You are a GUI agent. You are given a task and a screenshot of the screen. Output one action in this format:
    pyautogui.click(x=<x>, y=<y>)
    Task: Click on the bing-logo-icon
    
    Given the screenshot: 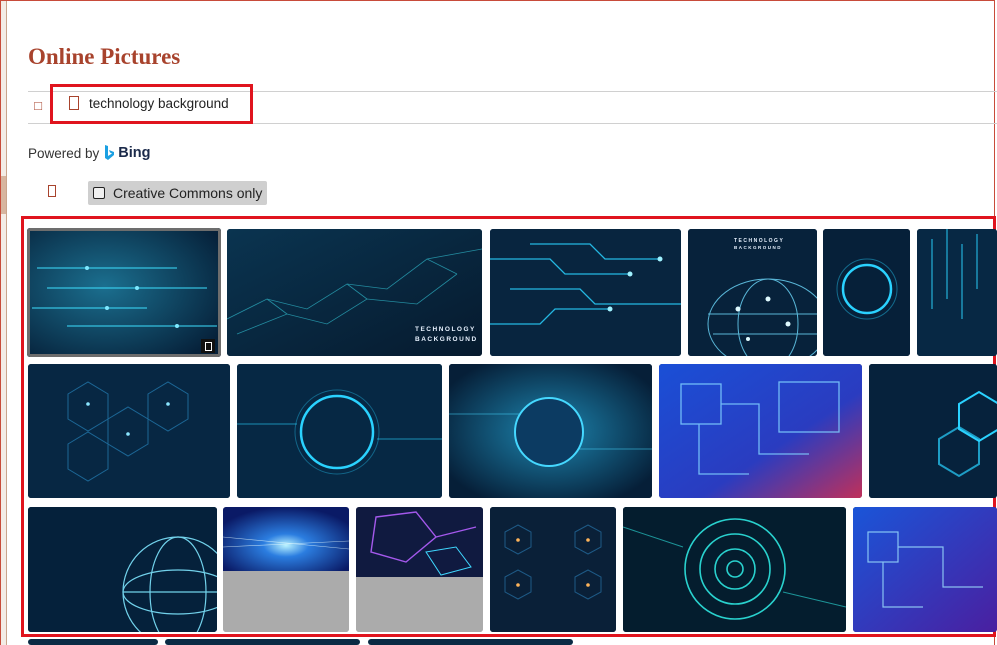 What is the action you would take?
    pyautogui.click(x=110, y=152)
    